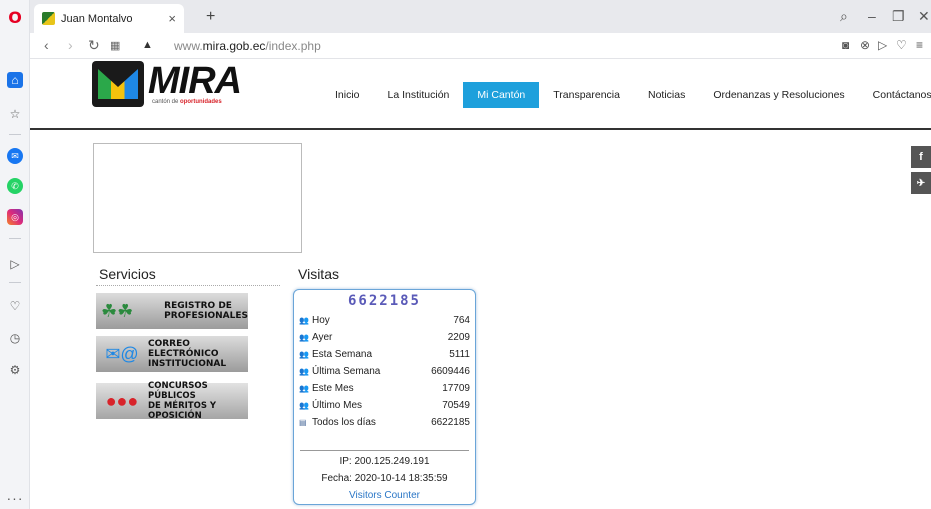 This screenshot has height=509, width=931. What do you see at coordinates (384, 450) in the screenshot?
I see `visits-divider` at bounding box center [384, 450].